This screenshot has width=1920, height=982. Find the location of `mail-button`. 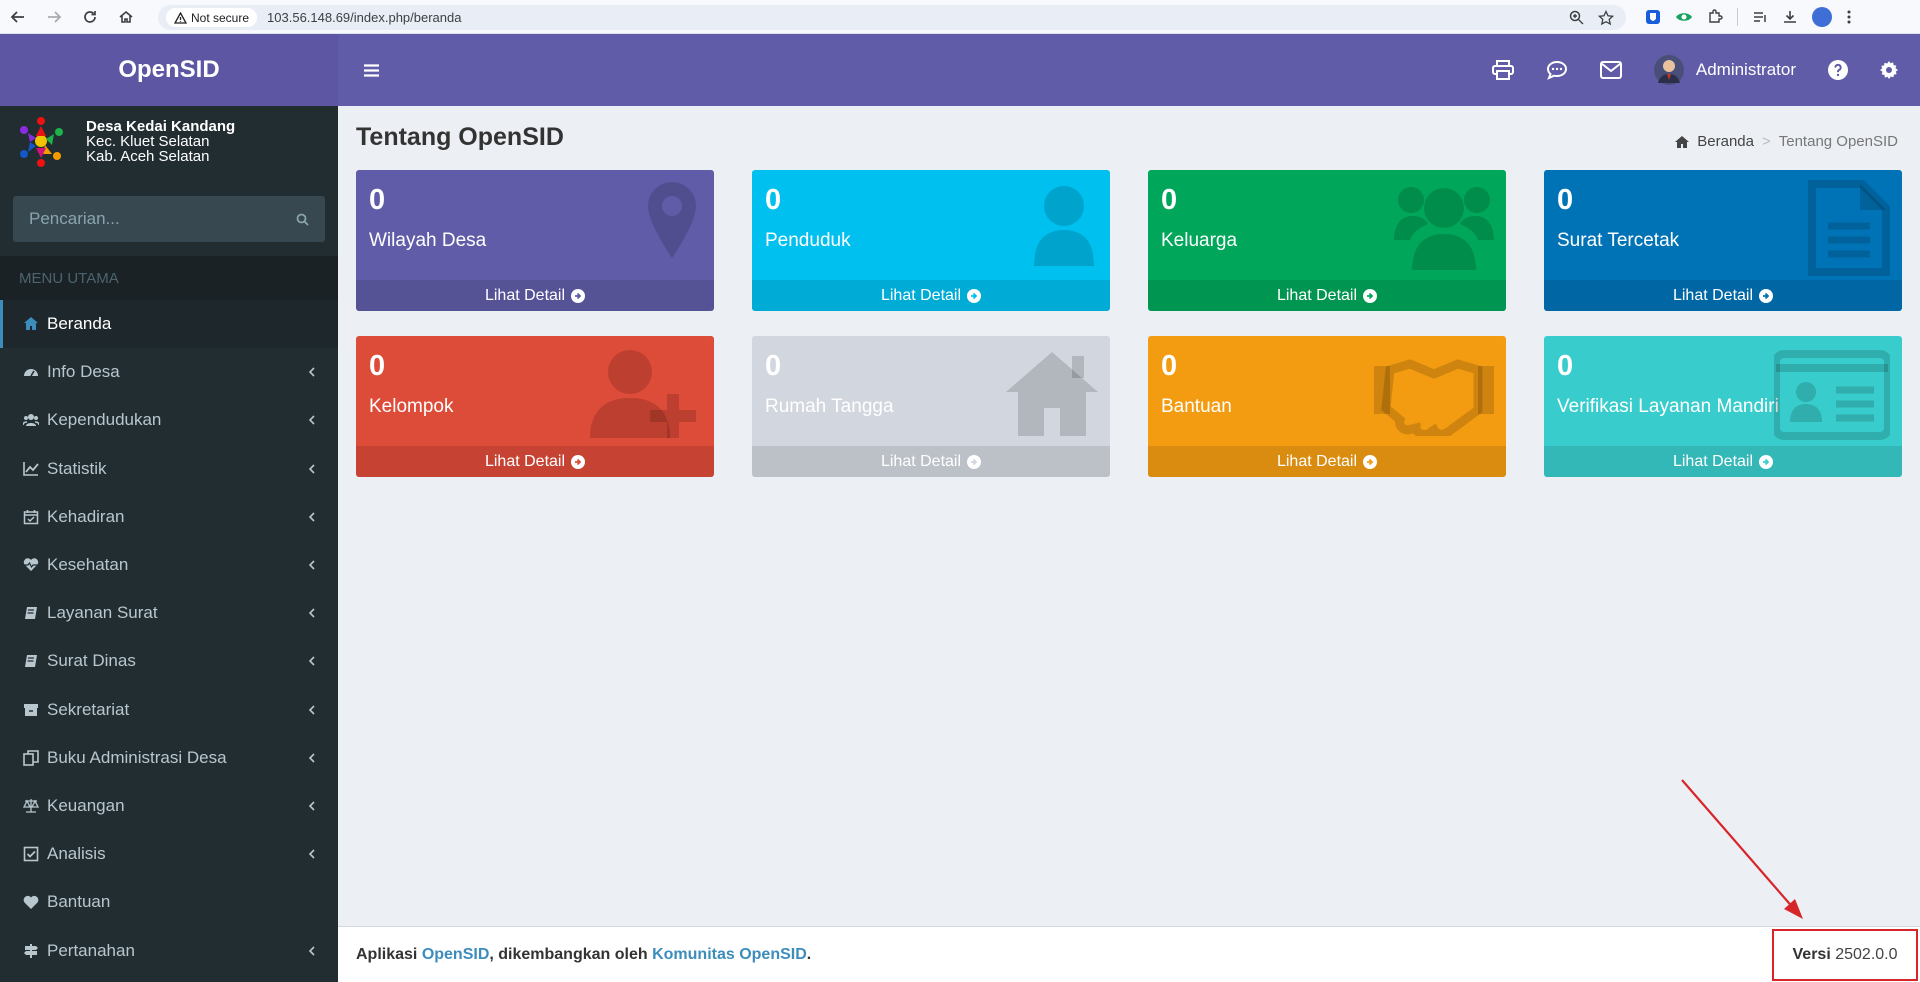

mail-button is located at coordinates (1610, 70).